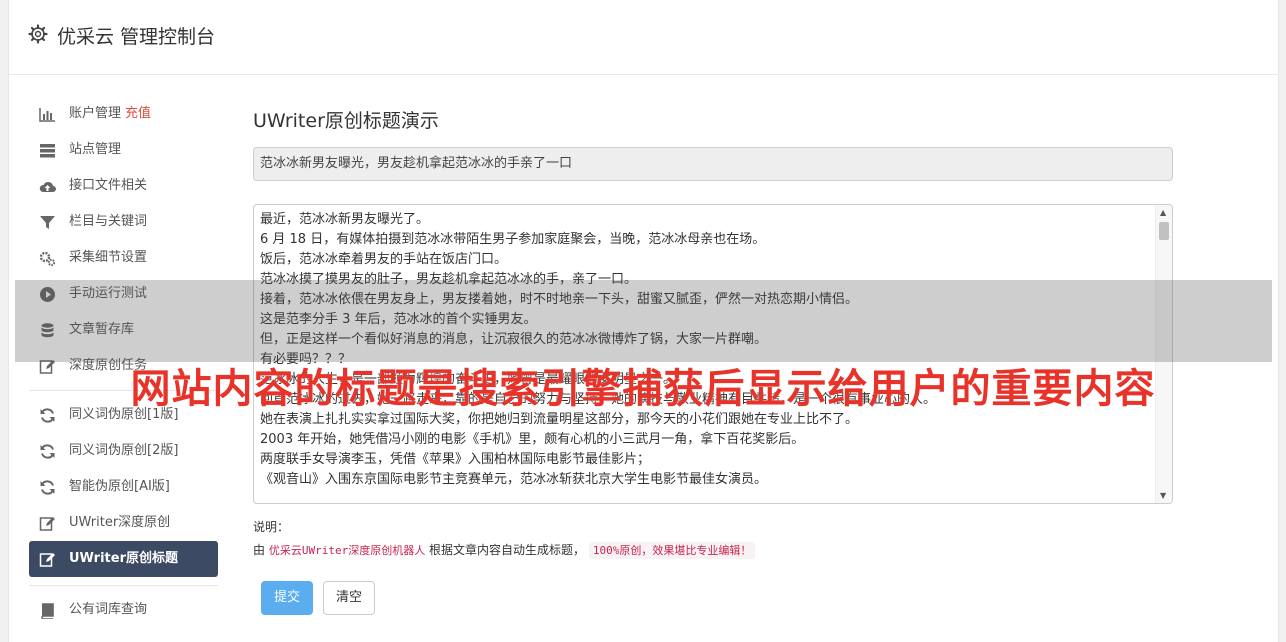 The width and height of the screenshot is (1286, 642). What do you see at coordinates (507, 550) in the screenshot?
I see `explain-middle: 根据文章内容自动生成标题，` at bounding box center [507, 550].